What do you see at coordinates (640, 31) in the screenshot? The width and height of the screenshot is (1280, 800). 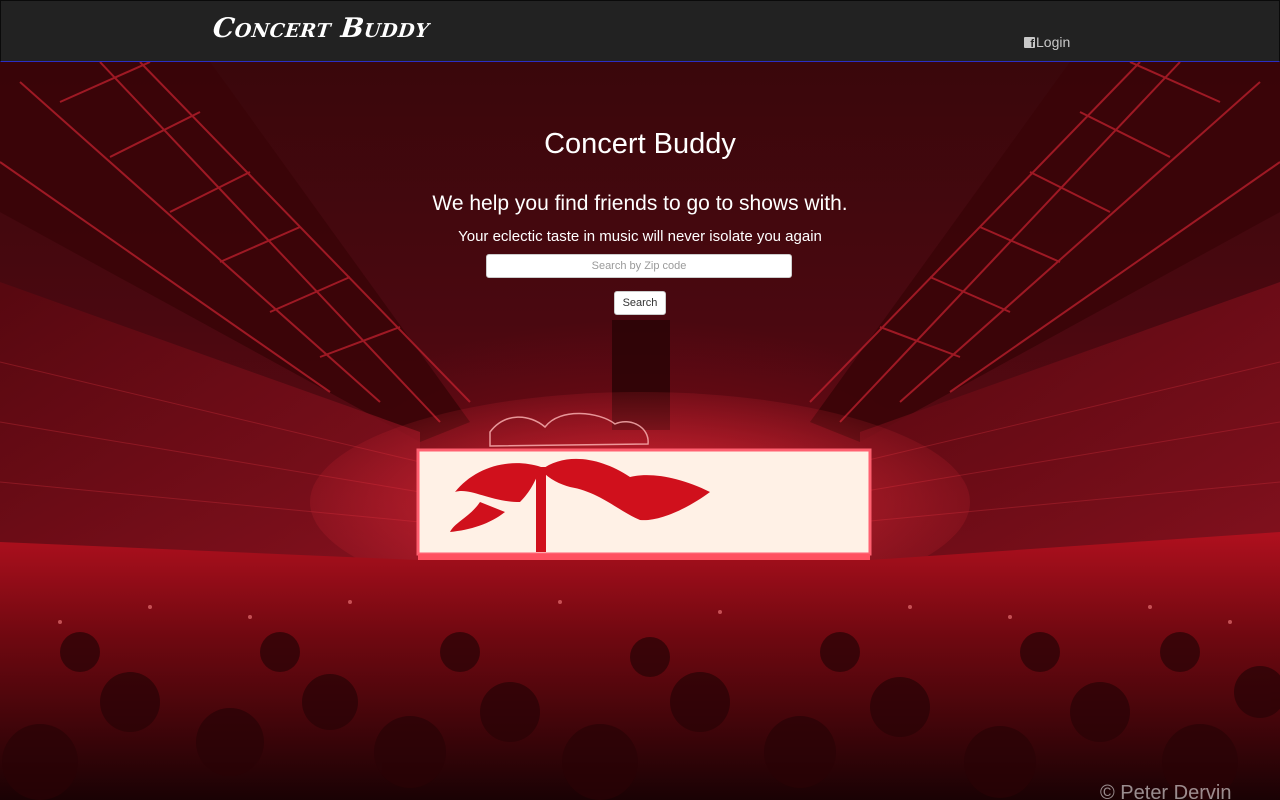 I see `top-navbar: Concert Buddy f Login` at bounding box center [640, 31].